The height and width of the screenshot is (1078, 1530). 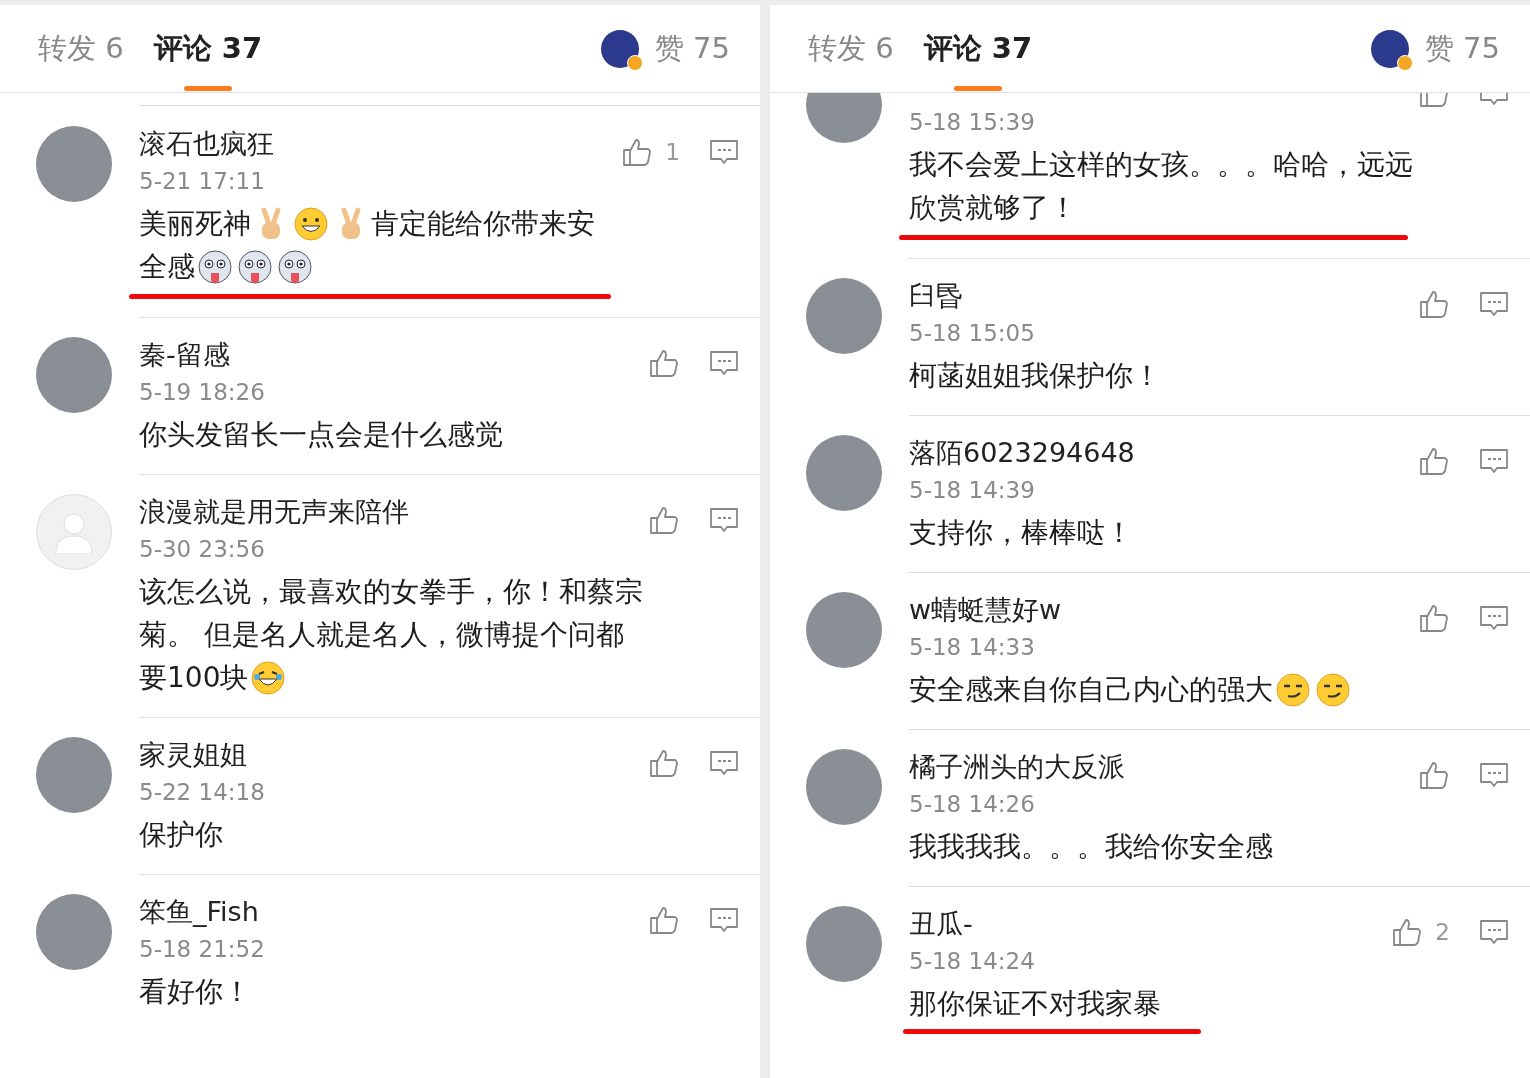 What do you see at coordinates (202, 549) in the screenshot?
I see `comment-time: 5-30 23:56` at bounding box center [202, 549].